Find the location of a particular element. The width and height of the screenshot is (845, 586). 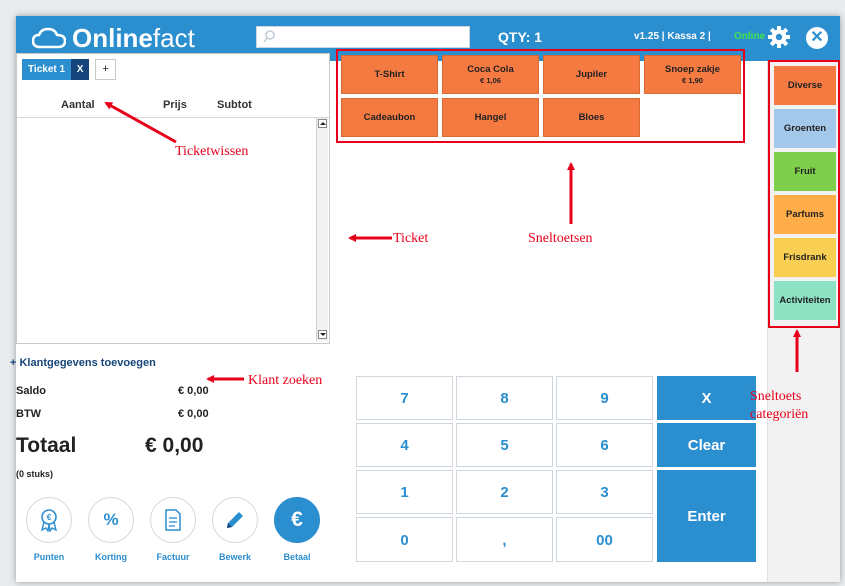

numpad-x-button: X is located at coordinates (706, 398).